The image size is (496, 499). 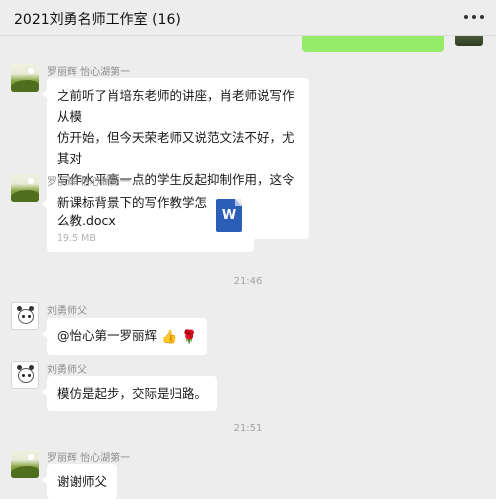 I want to click on message-text: @怡心第一罗丽辉, so click(x=107, y=335).